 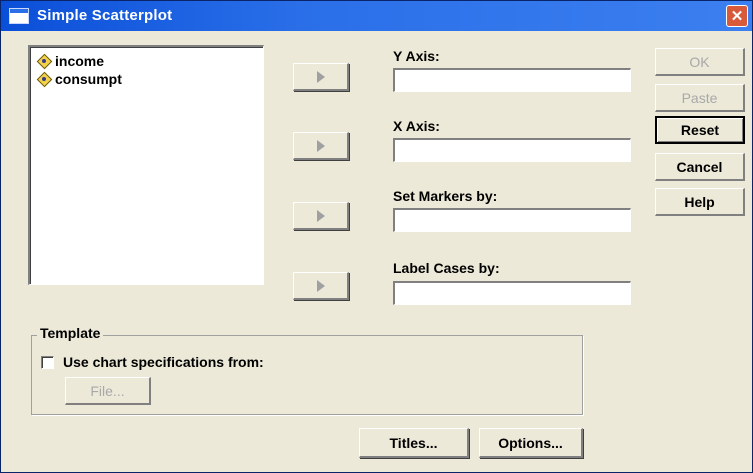 I want to click on label-cases-by-label: Label Cases by:, so click(x=446, y=268).